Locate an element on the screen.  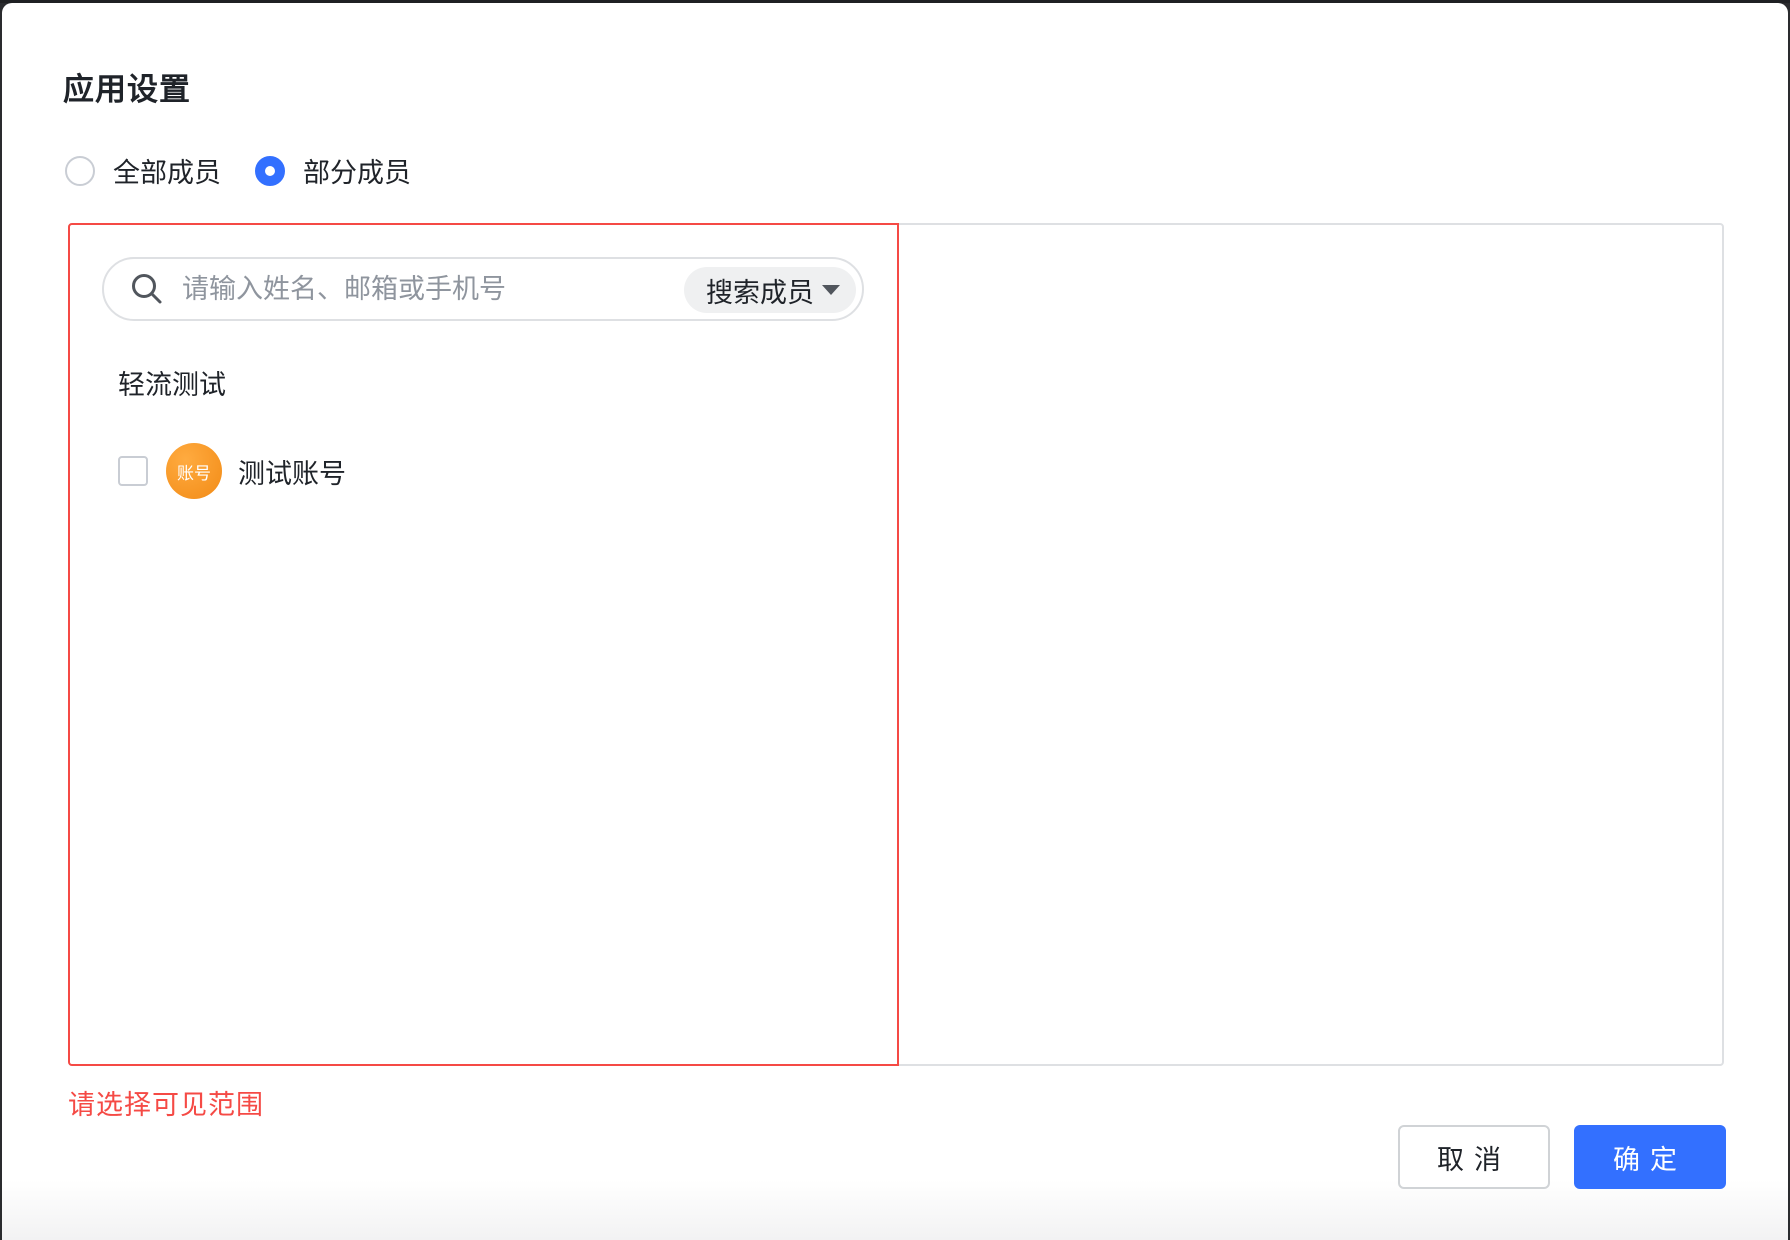
department-title: 轻流测试 is located at coordinates (172, 385).